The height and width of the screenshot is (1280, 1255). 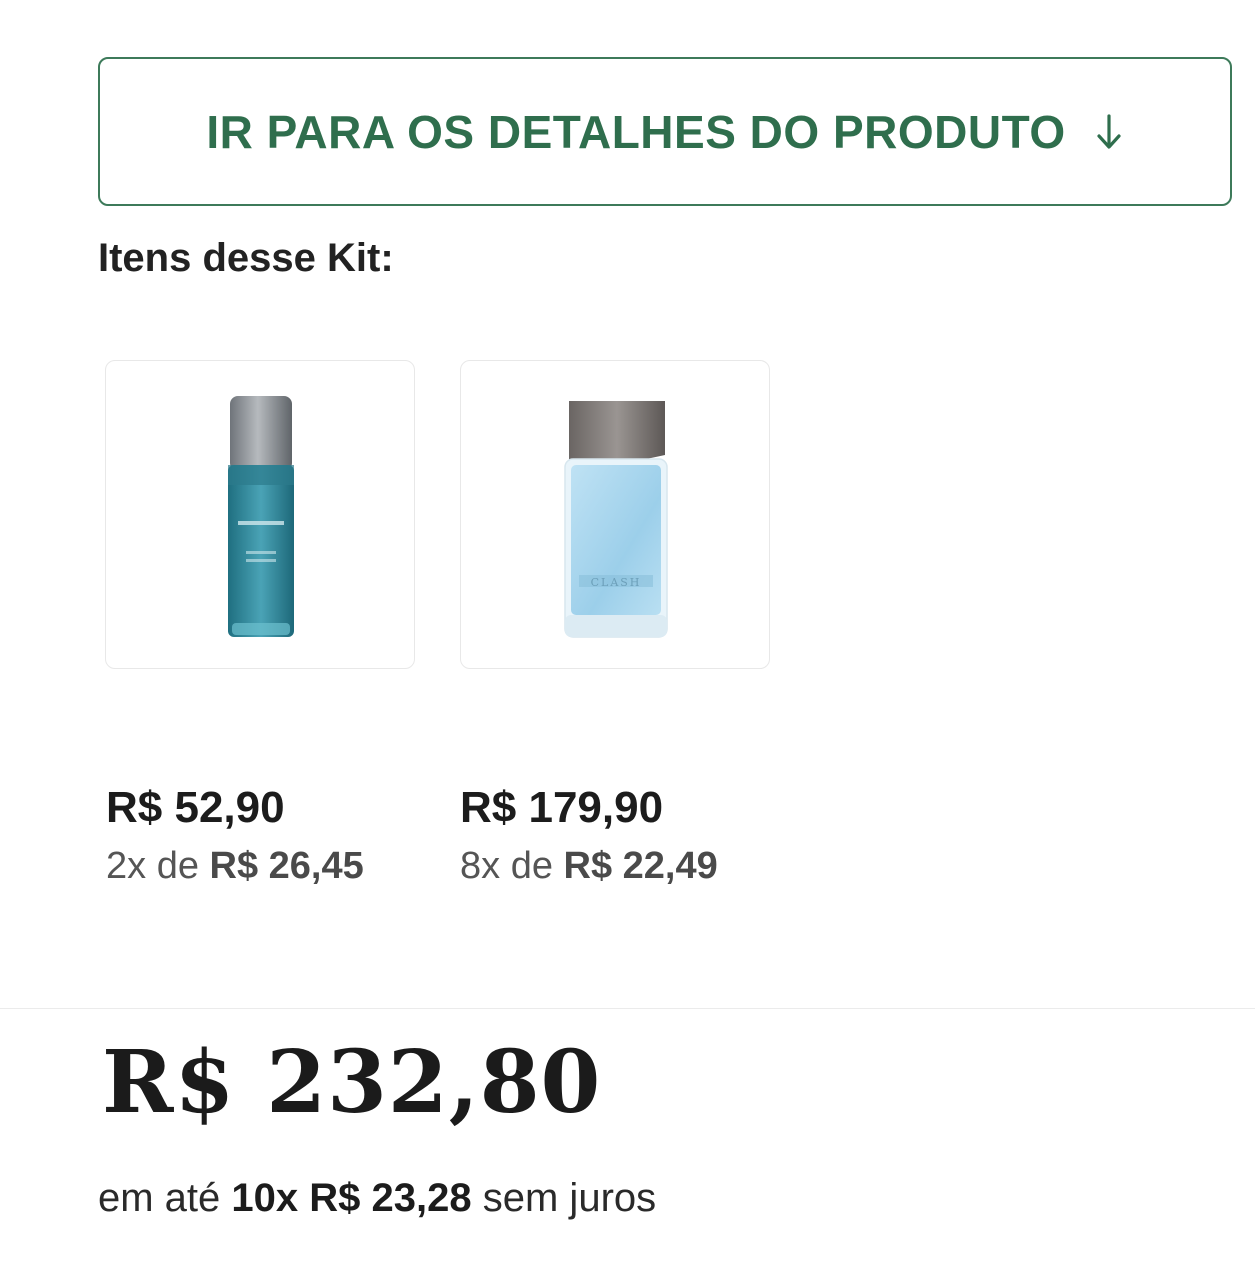 I want to click on item-price: R$ 179,90, so click(x=562, y=807).